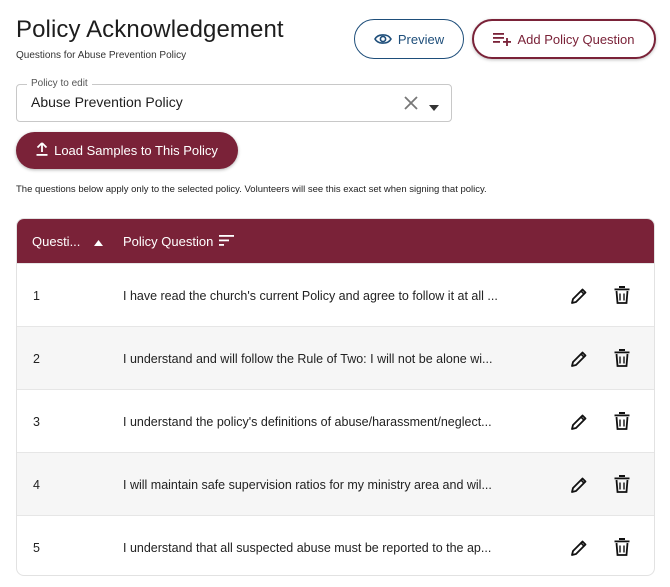 Image resolution: width=670 pixels, height=587 pixels. I want to click on preview-button: Preview, so click(409, 39).